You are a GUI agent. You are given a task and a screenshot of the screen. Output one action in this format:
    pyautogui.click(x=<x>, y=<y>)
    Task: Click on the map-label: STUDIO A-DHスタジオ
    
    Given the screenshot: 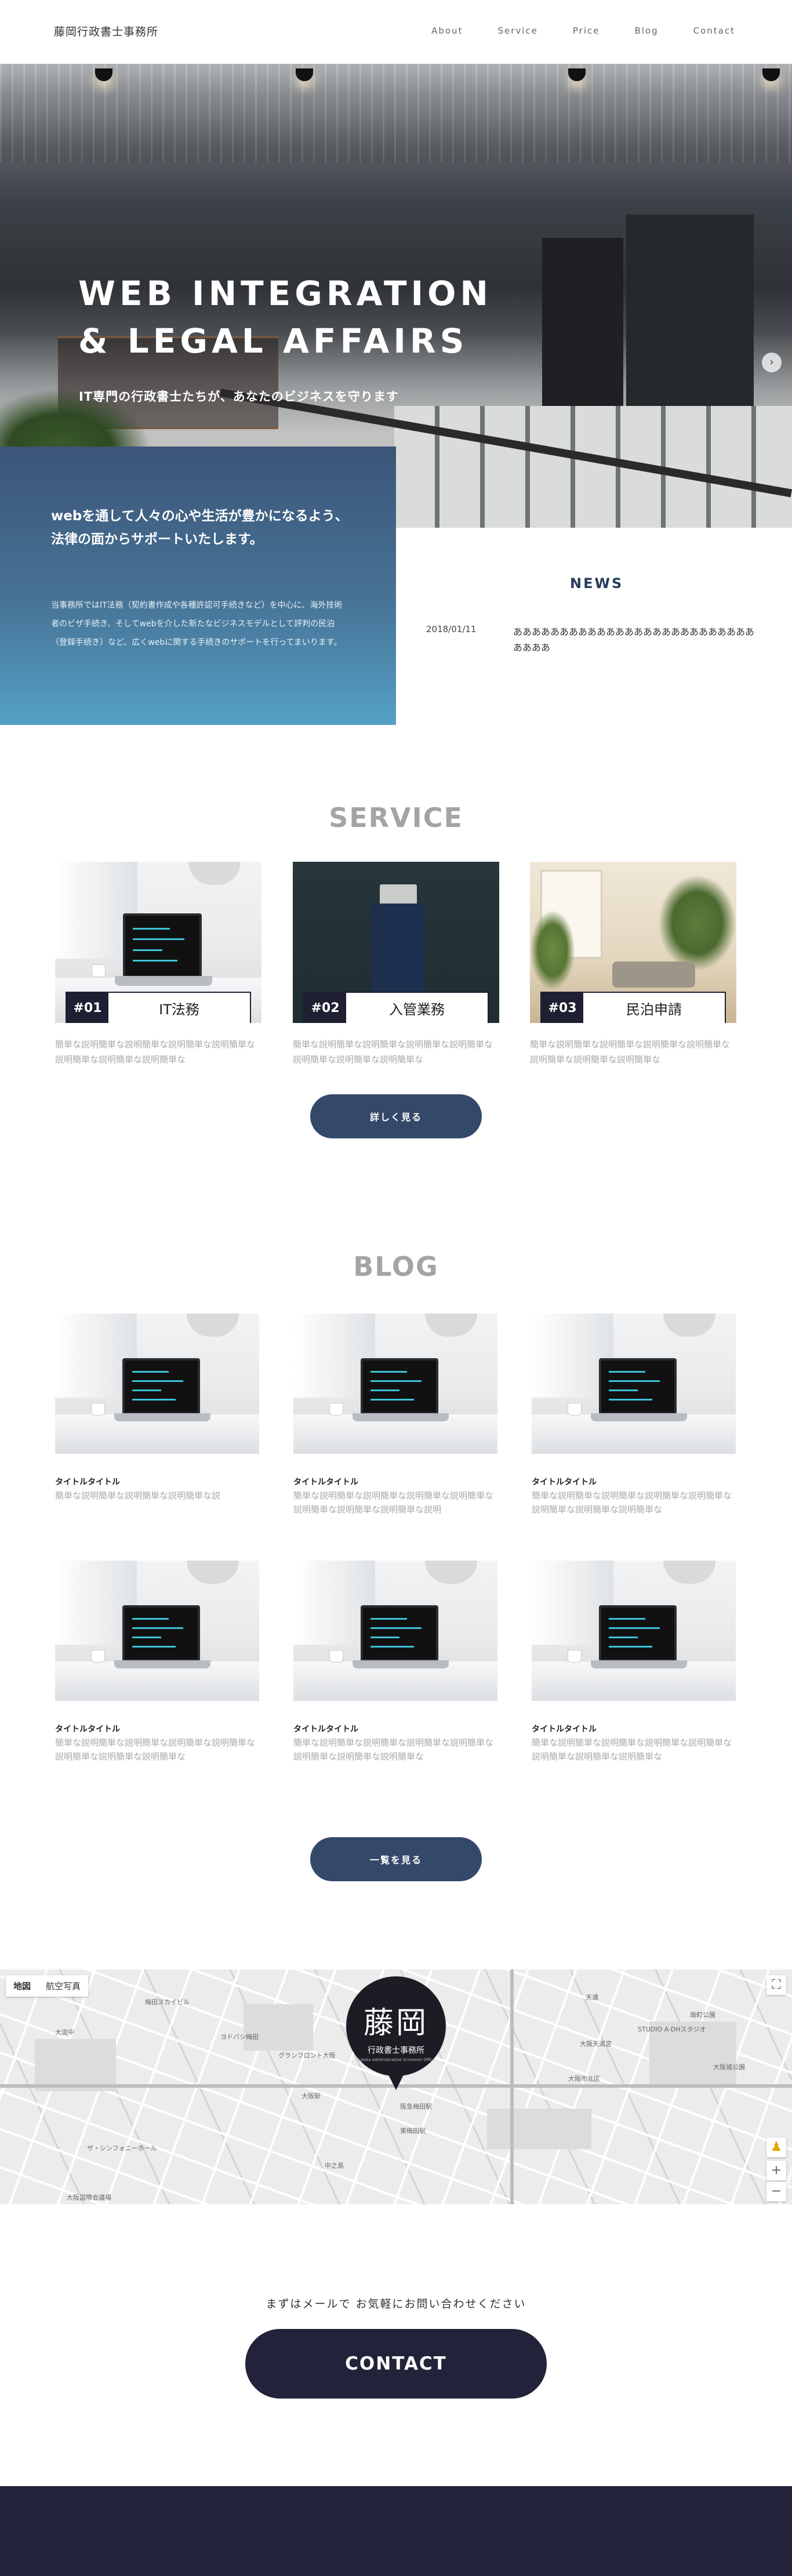 What is the action you would take?
    pyautogui.click(x=672, y=2029)
    